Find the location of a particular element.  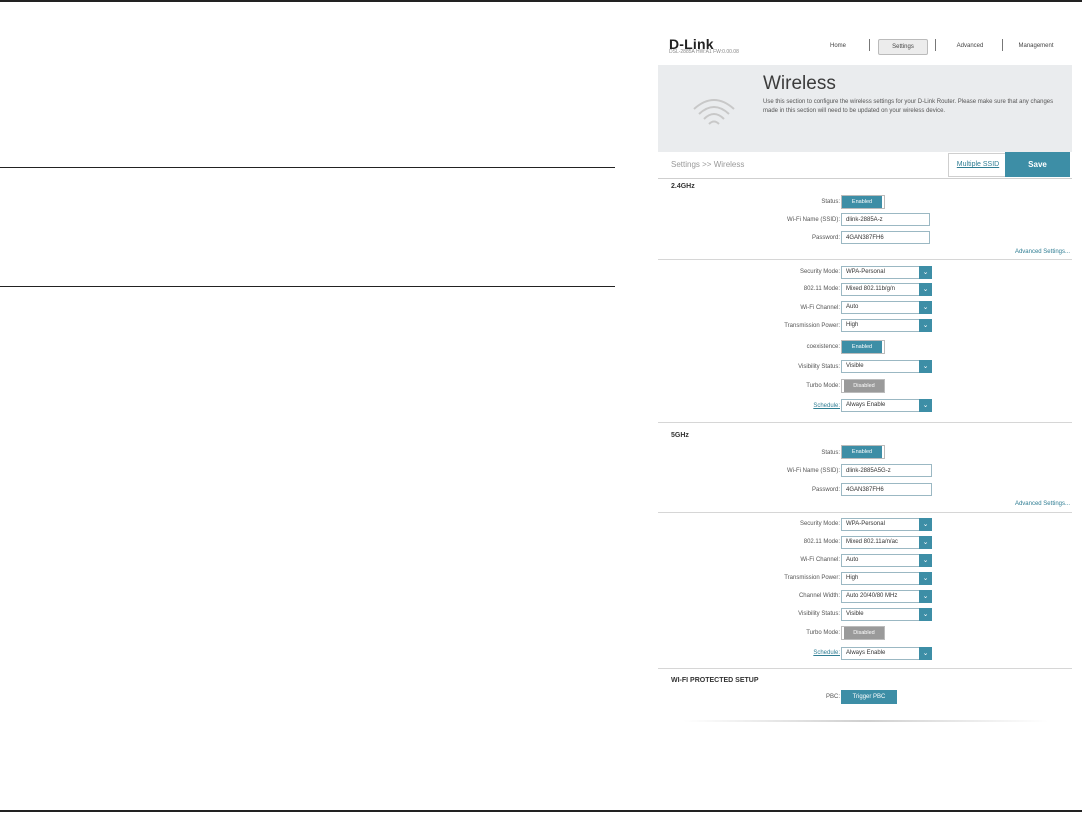

wifi-icon is located at coordinates (714, 112).